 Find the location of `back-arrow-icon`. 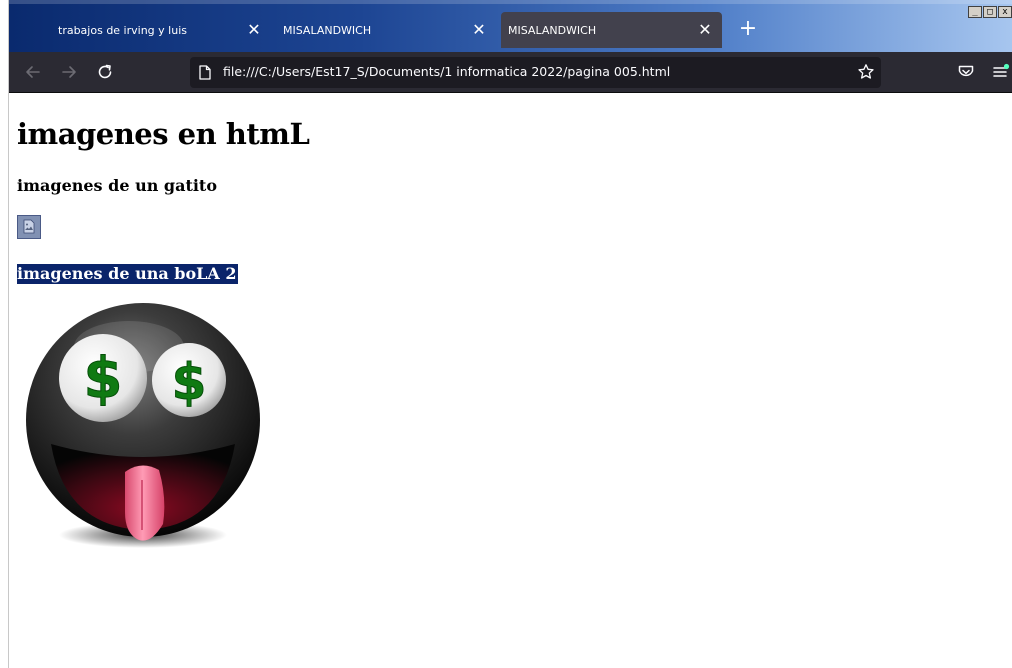

back-arrow-icon is located at coordinates (33, 72).